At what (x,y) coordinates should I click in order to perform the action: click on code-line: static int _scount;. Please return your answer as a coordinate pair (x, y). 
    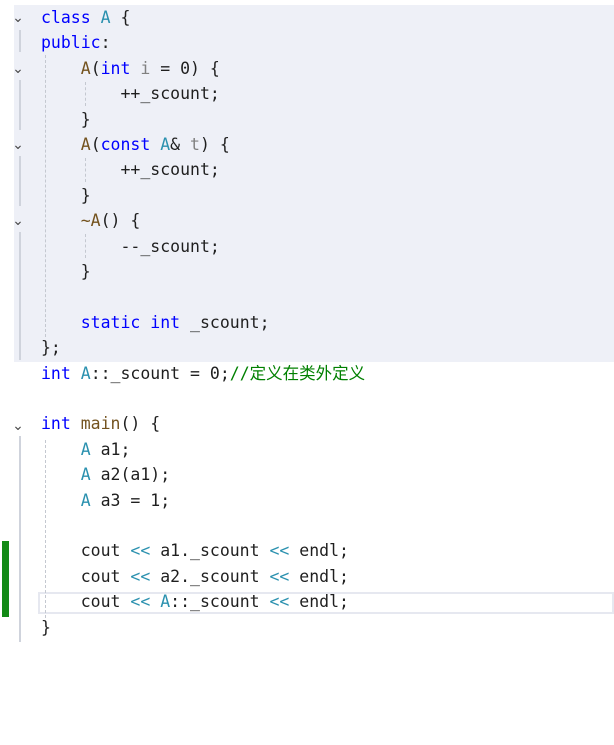
    Looking at the image, I should click on (155, 322).